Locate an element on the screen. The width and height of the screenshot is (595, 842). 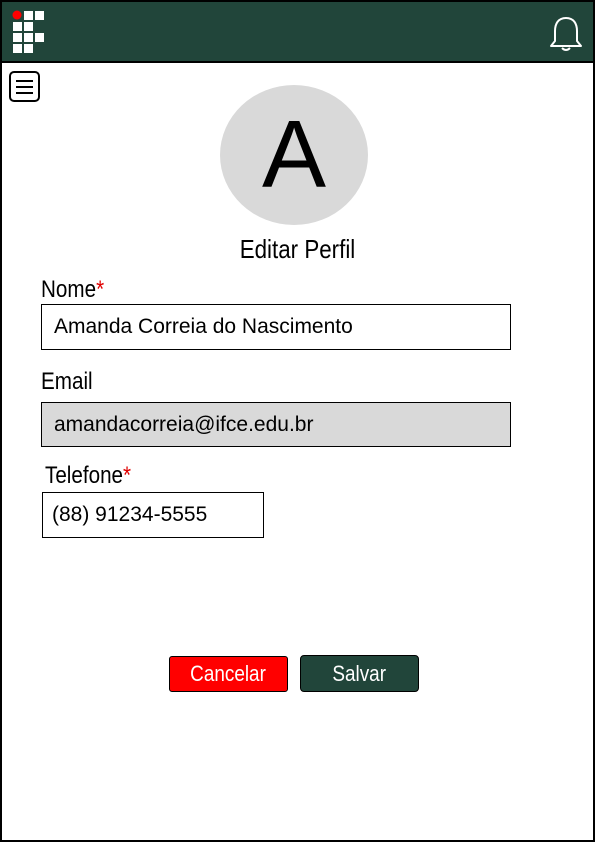
top-bar is located at coordinates (297, 32).